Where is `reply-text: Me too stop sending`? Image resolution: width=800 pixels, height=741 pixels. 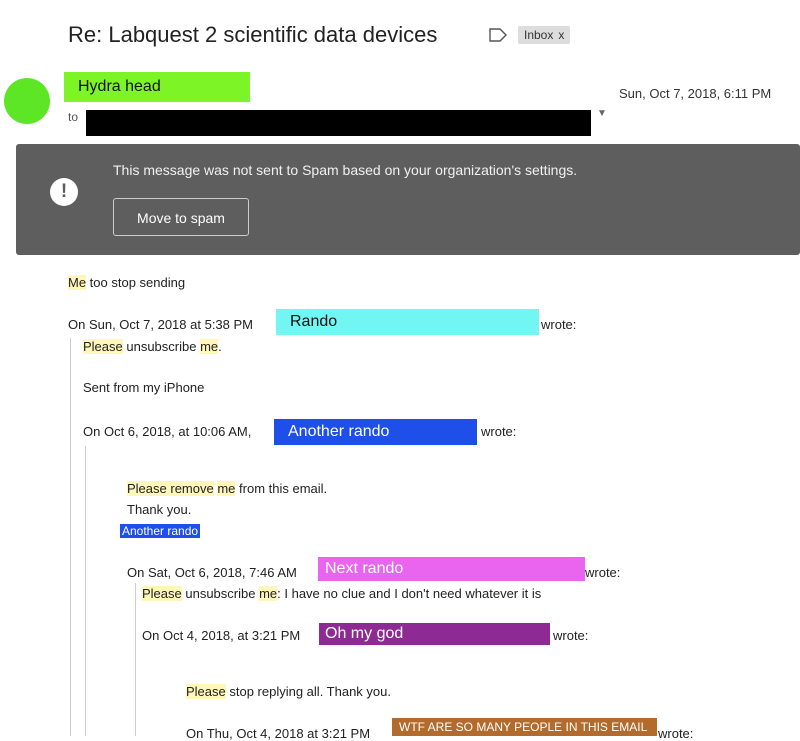
reply-text: Me too stop sending is located at coordinates (127, 282).